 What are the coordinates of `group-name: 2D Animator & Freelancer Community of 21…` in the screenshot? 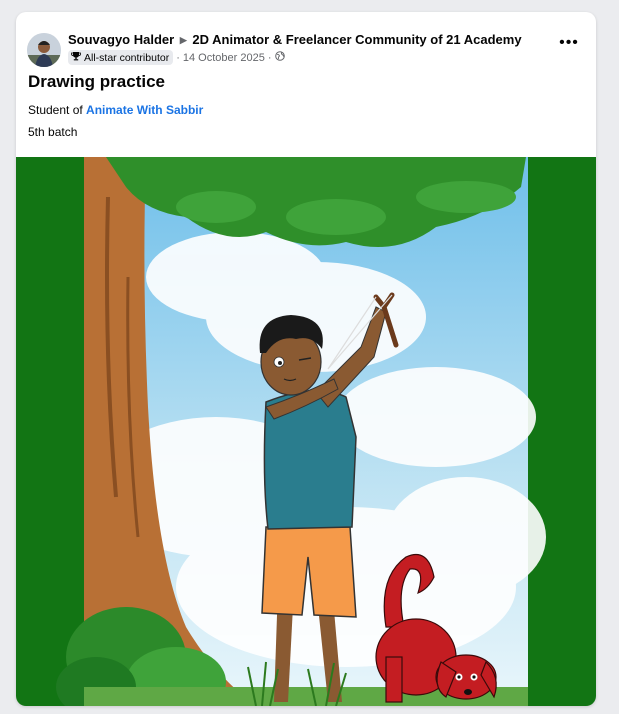 It's located at (356, 39).